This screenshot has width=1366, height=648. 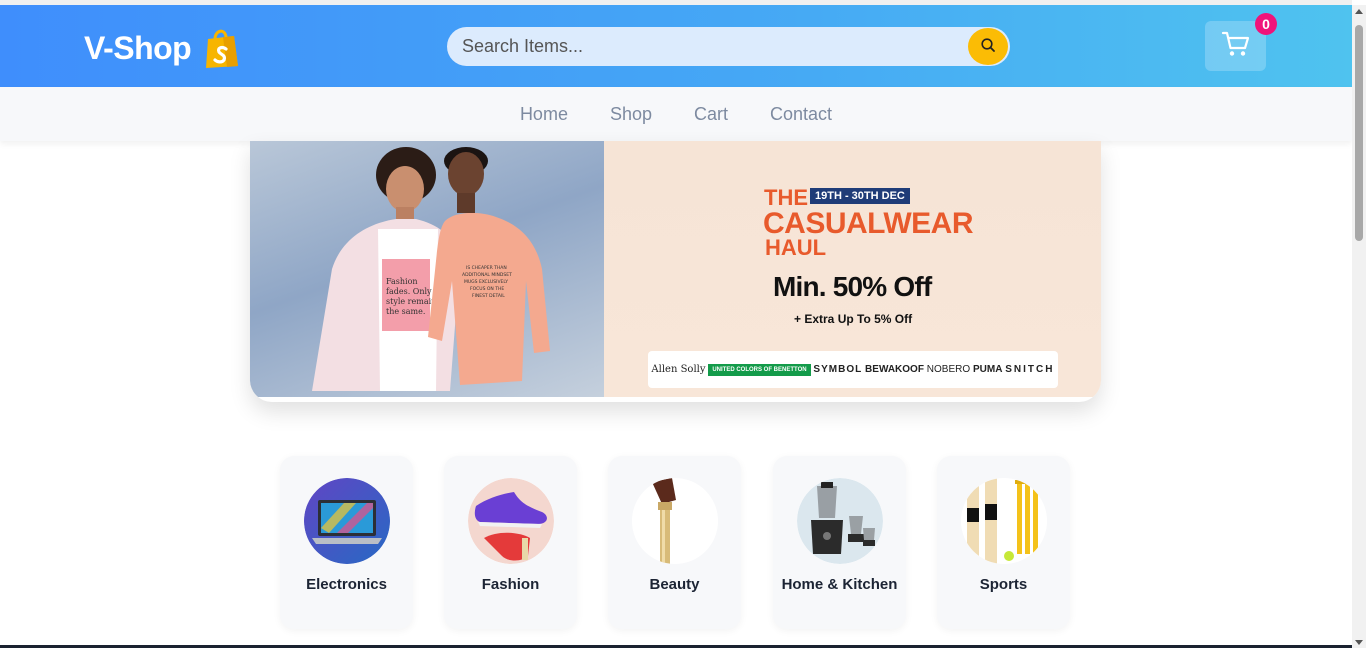 I want to click on category-card-home-kitchen: Home & Kitchen, so click(x=839, y=542).